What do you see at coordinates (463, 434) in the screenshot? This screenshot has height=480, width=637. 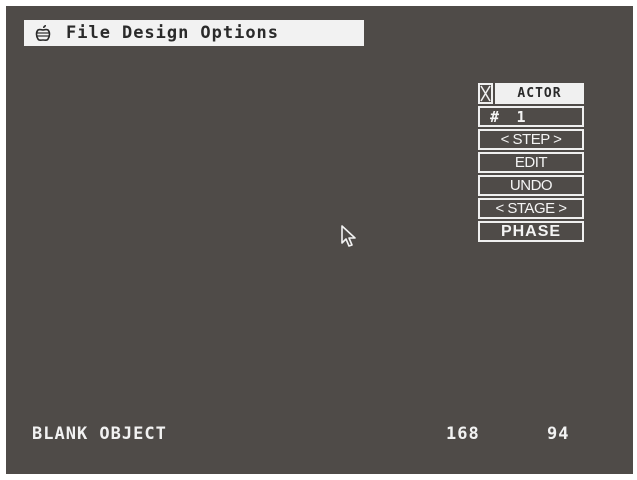 I see `status-x-coordinate: 168` at bounding box center [463, 434].